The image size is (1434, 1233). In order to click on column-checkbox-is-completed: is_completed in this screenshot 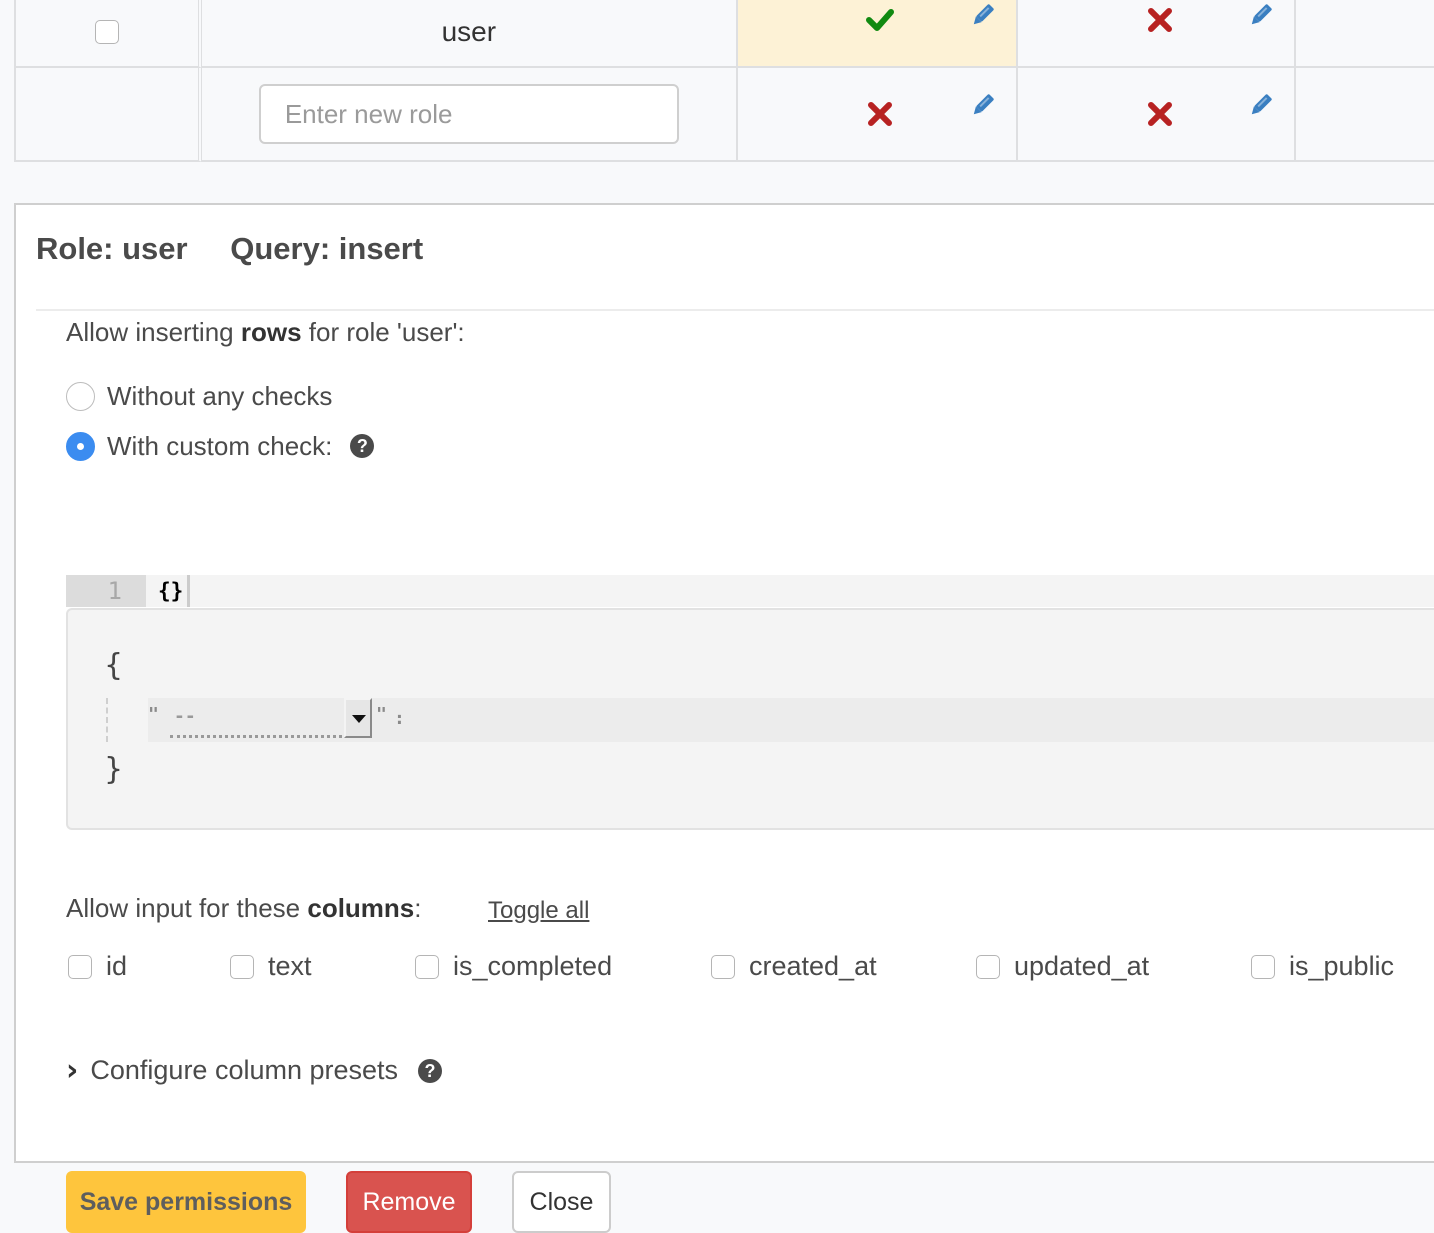, I will do `click(513, 966)`.